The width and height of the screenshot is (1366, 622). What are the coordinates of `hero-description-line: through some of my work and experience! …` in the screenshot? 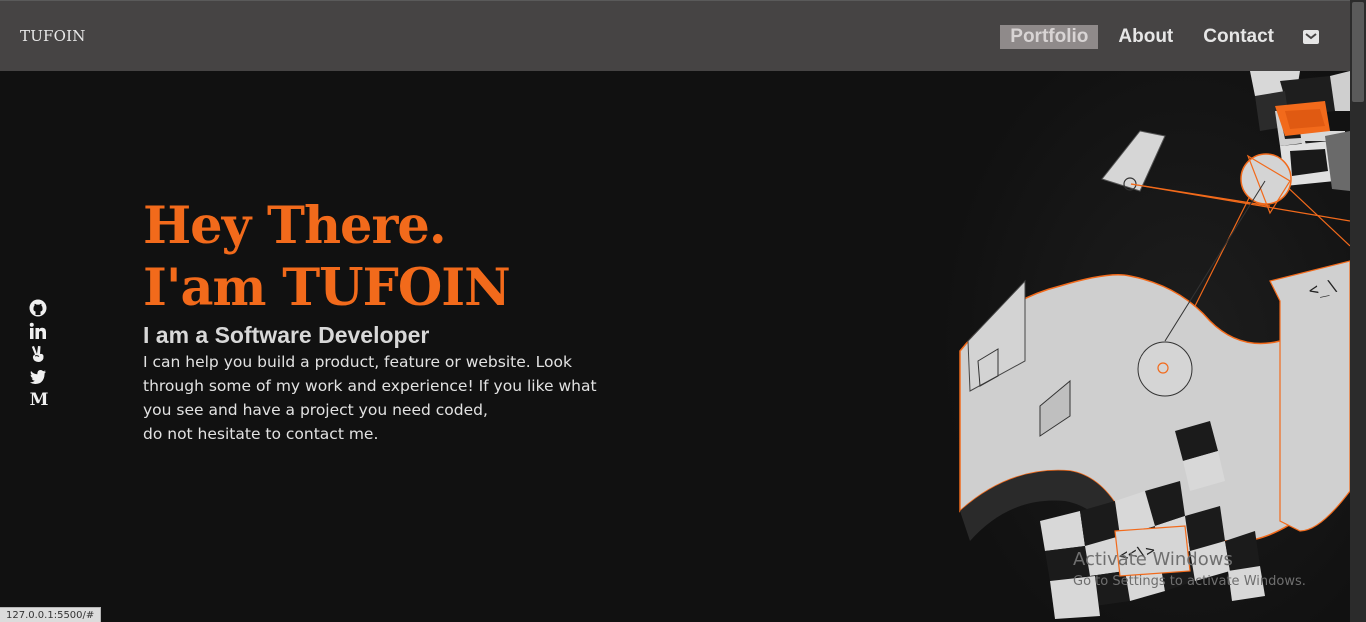 It's located at (370, 386).